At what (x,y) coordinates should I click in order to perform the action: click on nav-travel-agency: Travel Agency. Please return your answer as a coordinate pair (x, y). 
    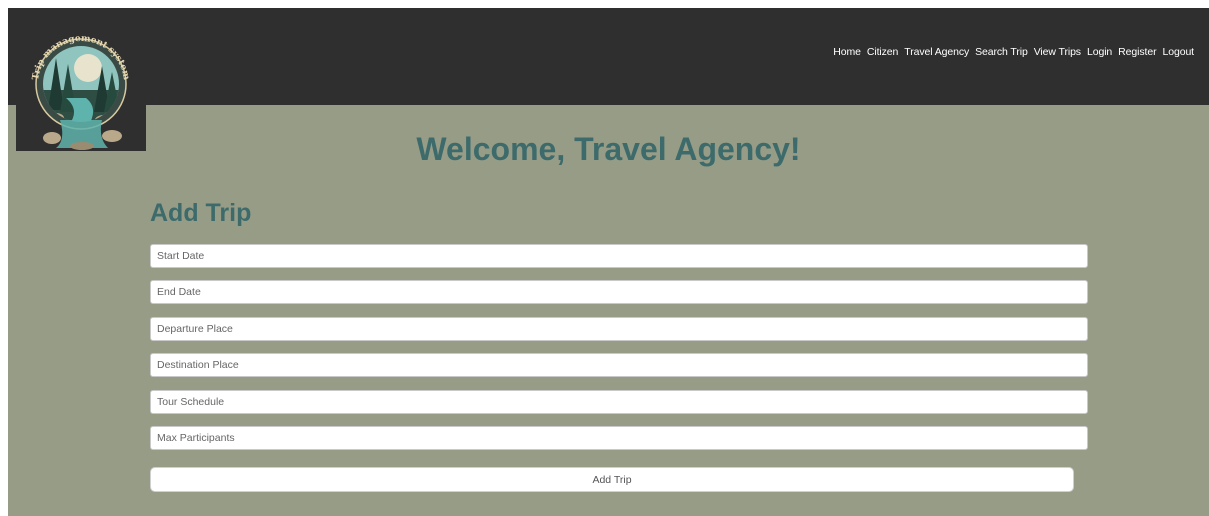
    Looking at the image, I should click on (936, 52).